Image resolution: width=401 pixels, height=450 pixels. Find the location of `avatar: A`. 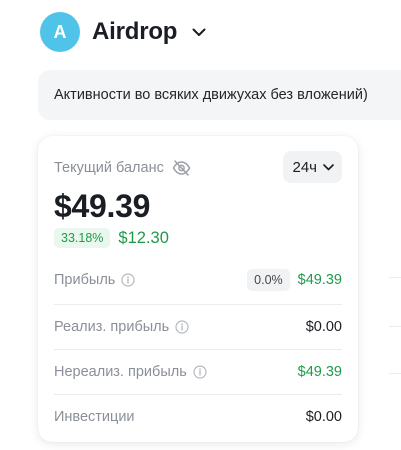

avatar: A is located at coordinates (60, 32).